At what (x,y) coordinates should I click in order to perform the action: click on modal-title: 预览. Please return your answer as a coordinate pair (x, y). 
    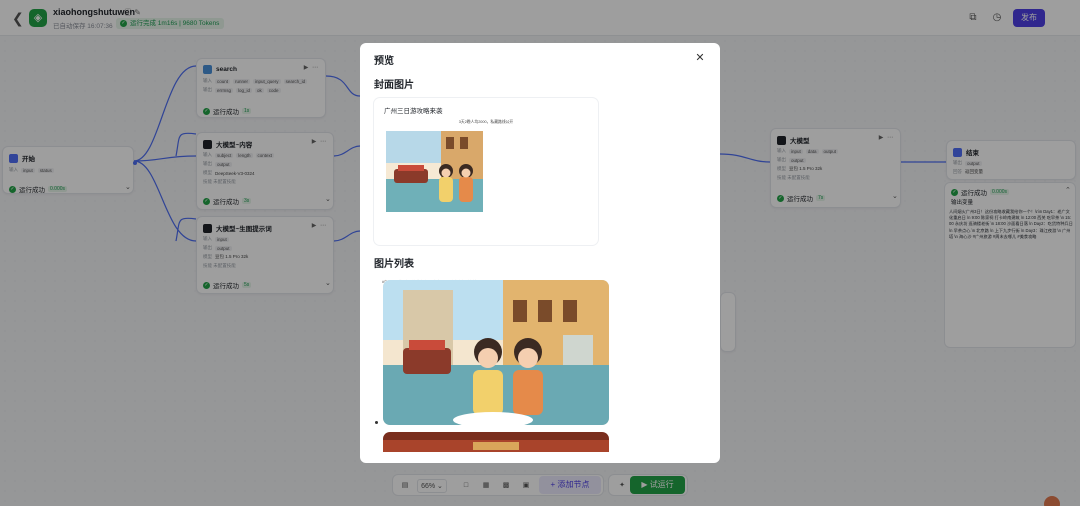
    Looking at the image, I should click on (384, 61).